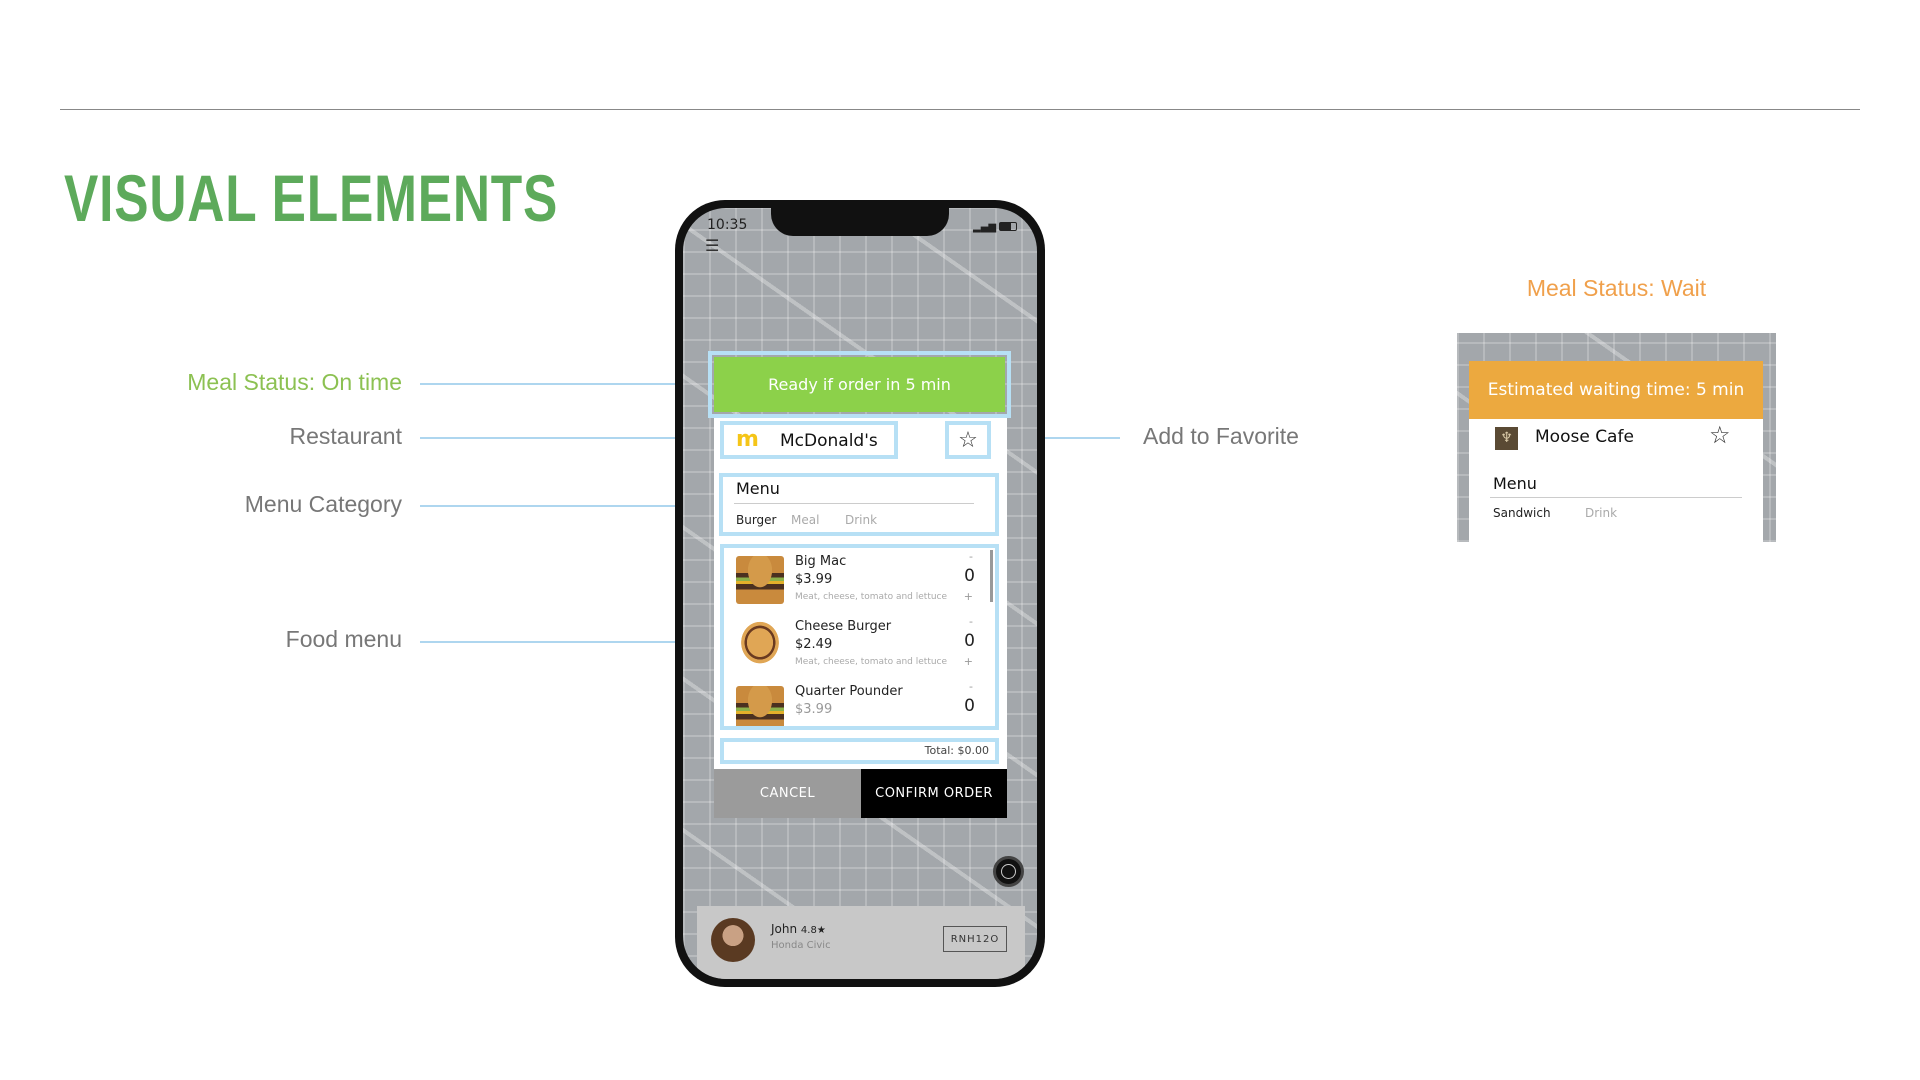 This screenshot has height=1080, width=1920. What do you see at coordinates (565, 384) in the screenshot?
I see `leader-line` at bounding box center [565, 384].